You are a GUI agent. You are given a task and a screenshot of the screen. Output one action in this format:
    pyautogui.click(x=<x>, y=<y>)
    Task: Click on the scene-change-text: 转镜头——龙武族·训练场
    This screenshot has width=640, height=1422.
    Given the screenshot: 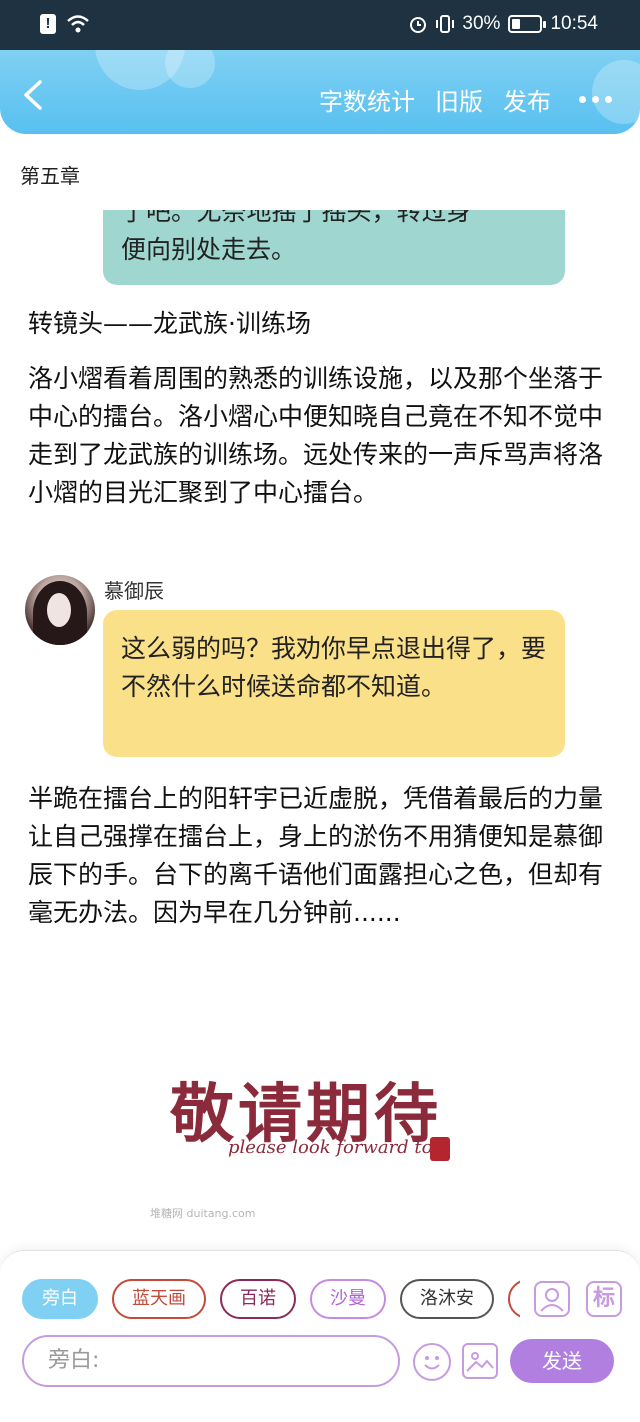 What is the action you would take?
    pyautogui.click(x=318, y=324)
    